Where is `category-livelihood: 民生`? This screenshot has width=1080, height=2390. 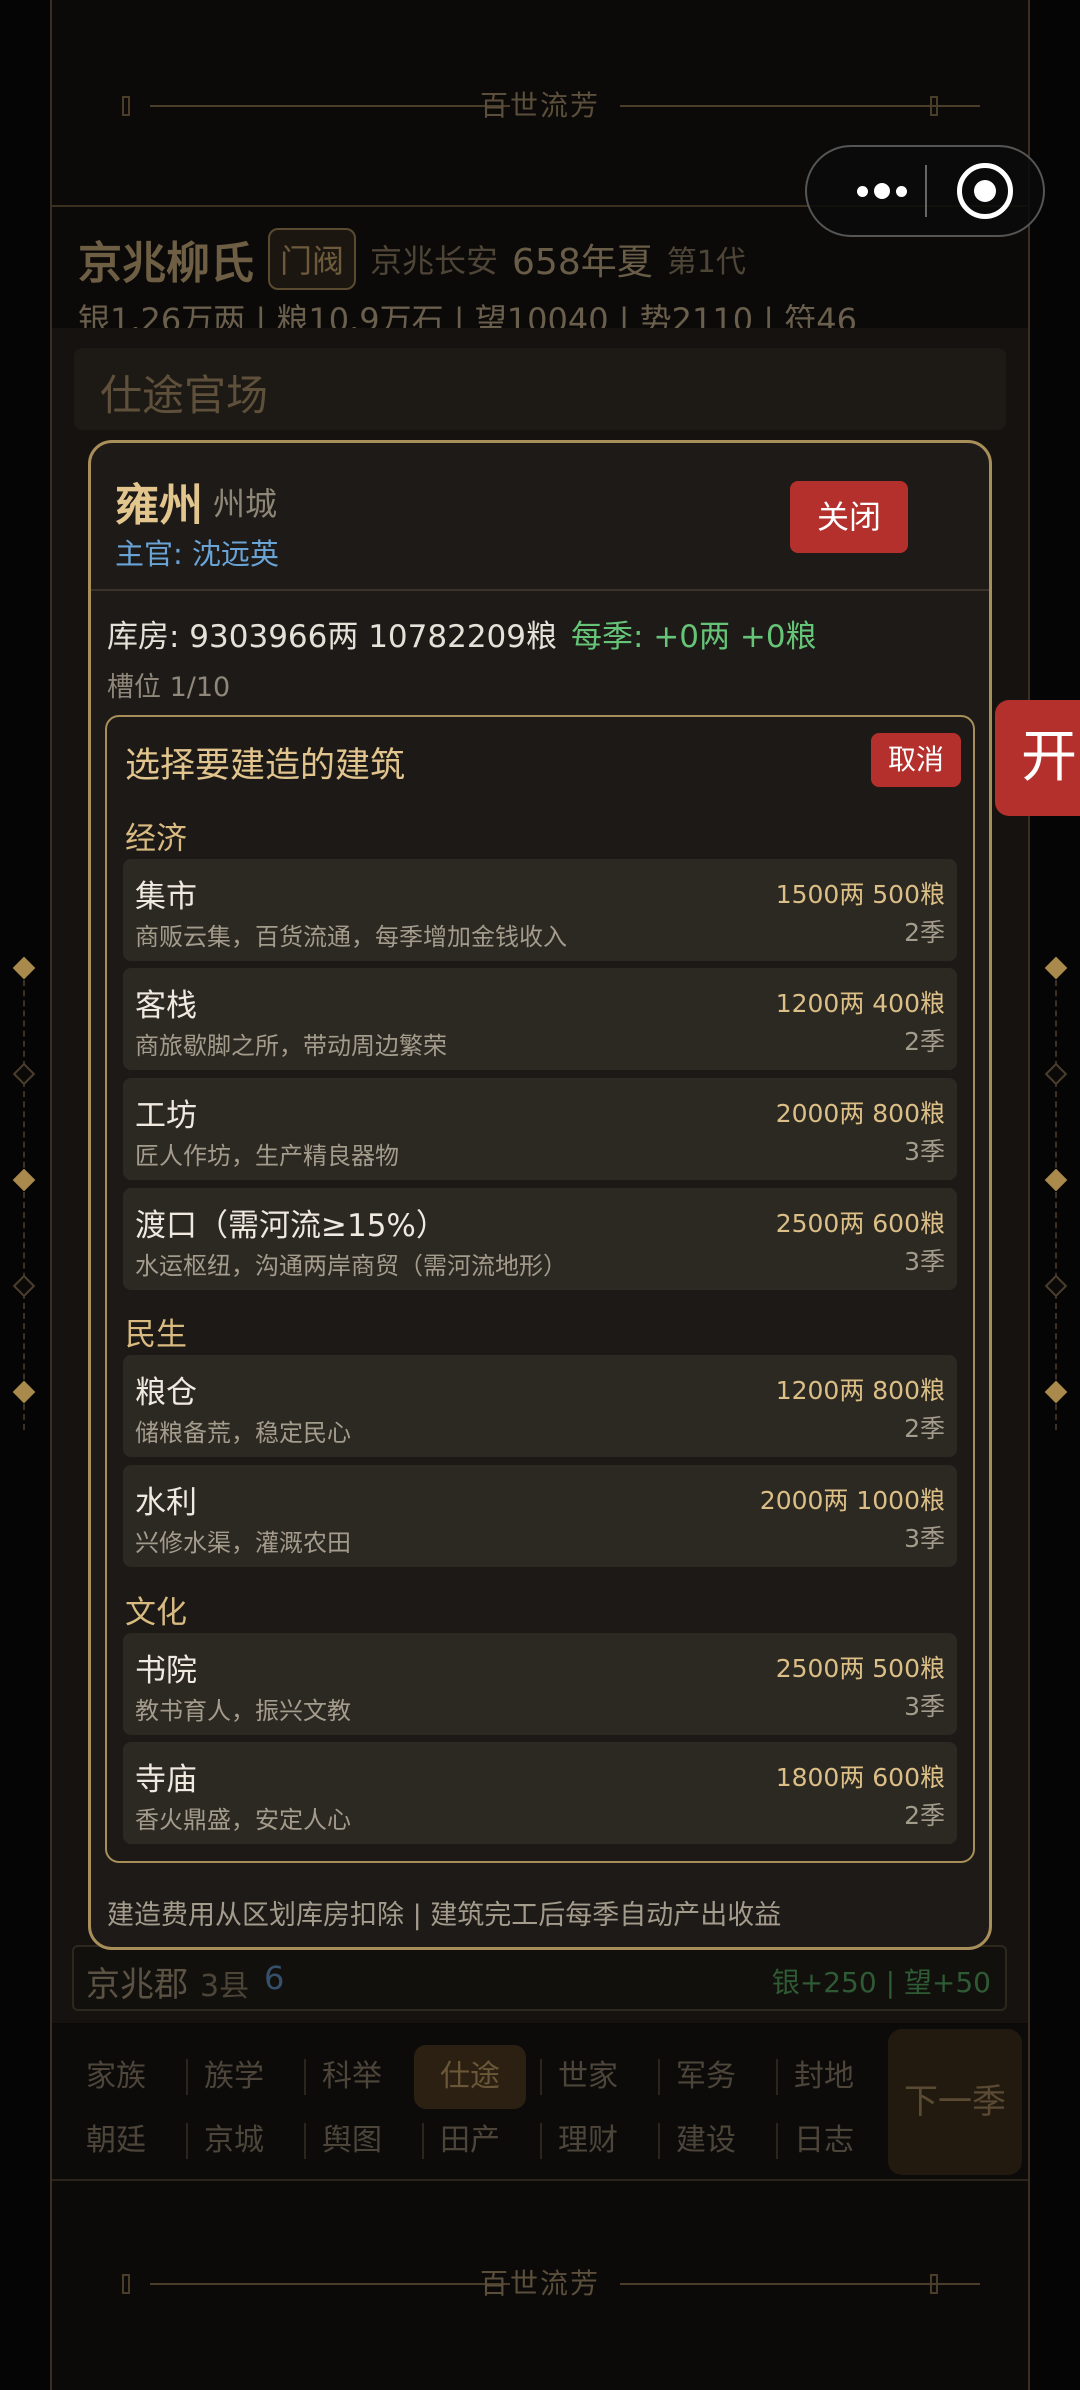
category-livelihood: 民生 is located at coordinates (156, 1335).